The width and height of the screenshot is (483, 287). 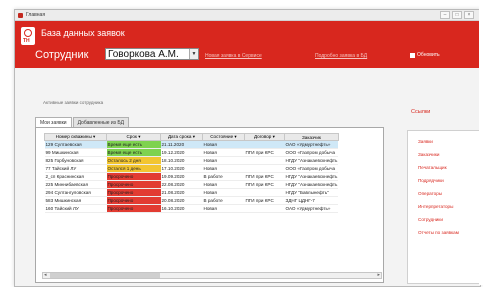 I want to click on table-cell: ЗДНГ ЦДНГ-7, so click(x=311, y=200).